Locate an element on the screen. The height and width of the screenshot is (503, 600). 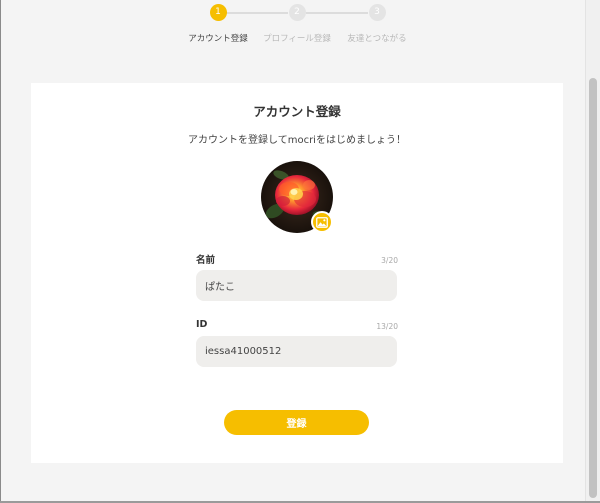
step-connect-friends: 3 友達とつながる is located at coordinates (377, 24).